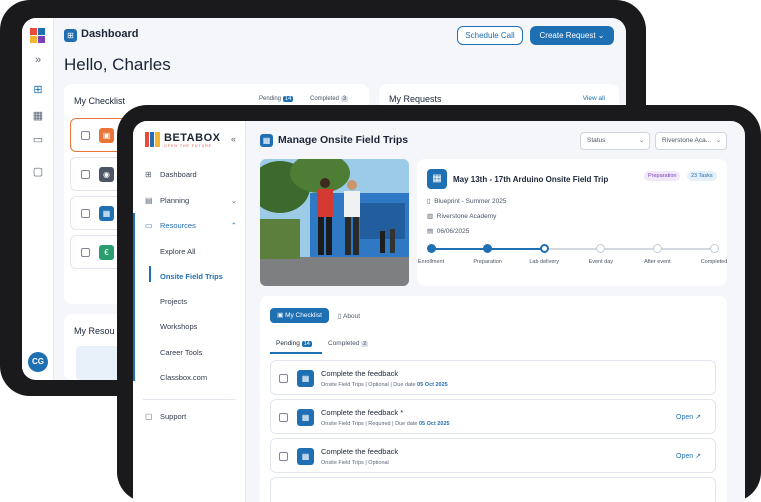  Describe the element at coordinates (714, 262) in the screenshot. I see `progress-step-label: Completed` at that location.